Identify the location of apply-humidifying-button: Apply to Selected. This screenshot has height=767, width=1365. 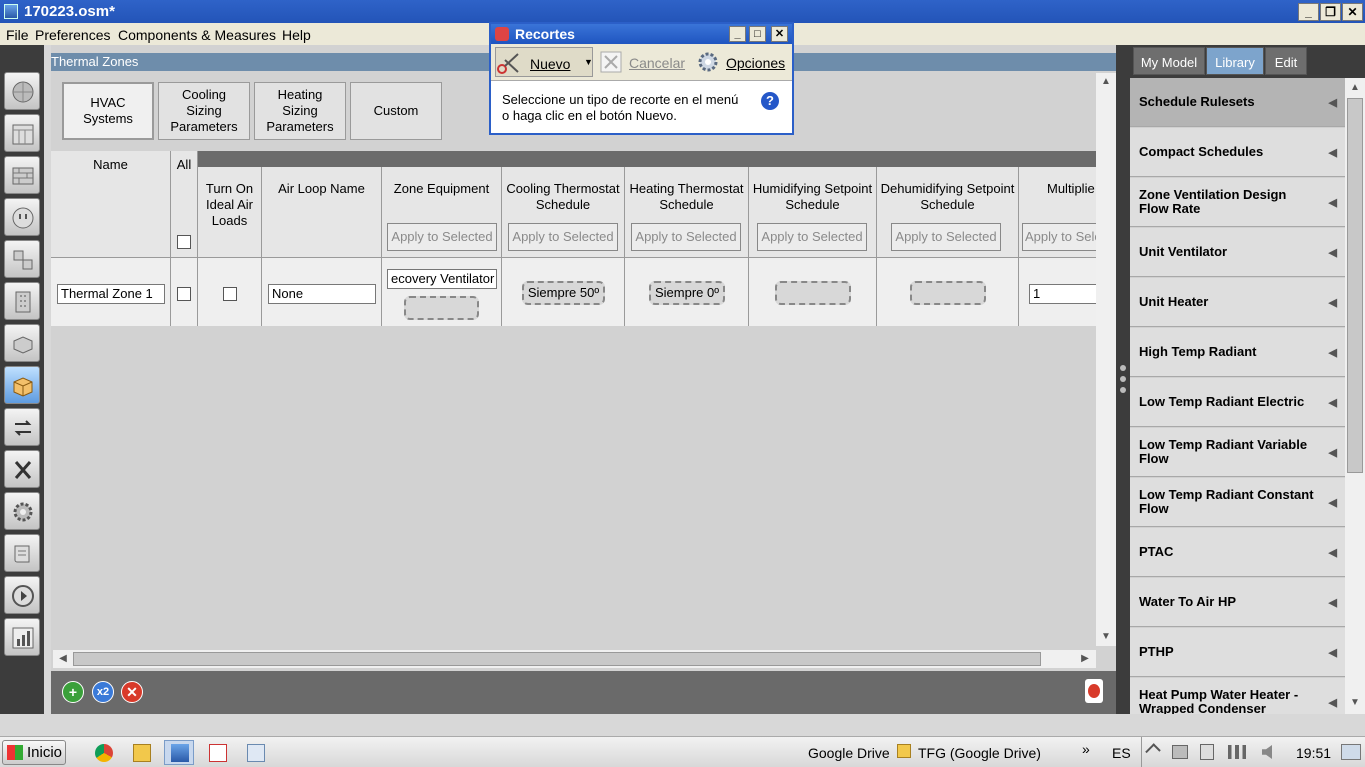
(812, 237).